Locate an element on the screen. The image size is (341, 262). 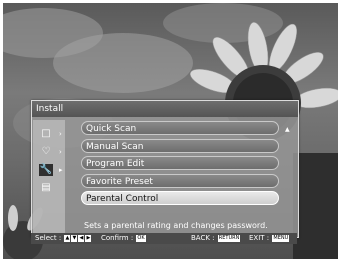
menu-item-parental-control: Parental Control is located at coordinates (180, 198).